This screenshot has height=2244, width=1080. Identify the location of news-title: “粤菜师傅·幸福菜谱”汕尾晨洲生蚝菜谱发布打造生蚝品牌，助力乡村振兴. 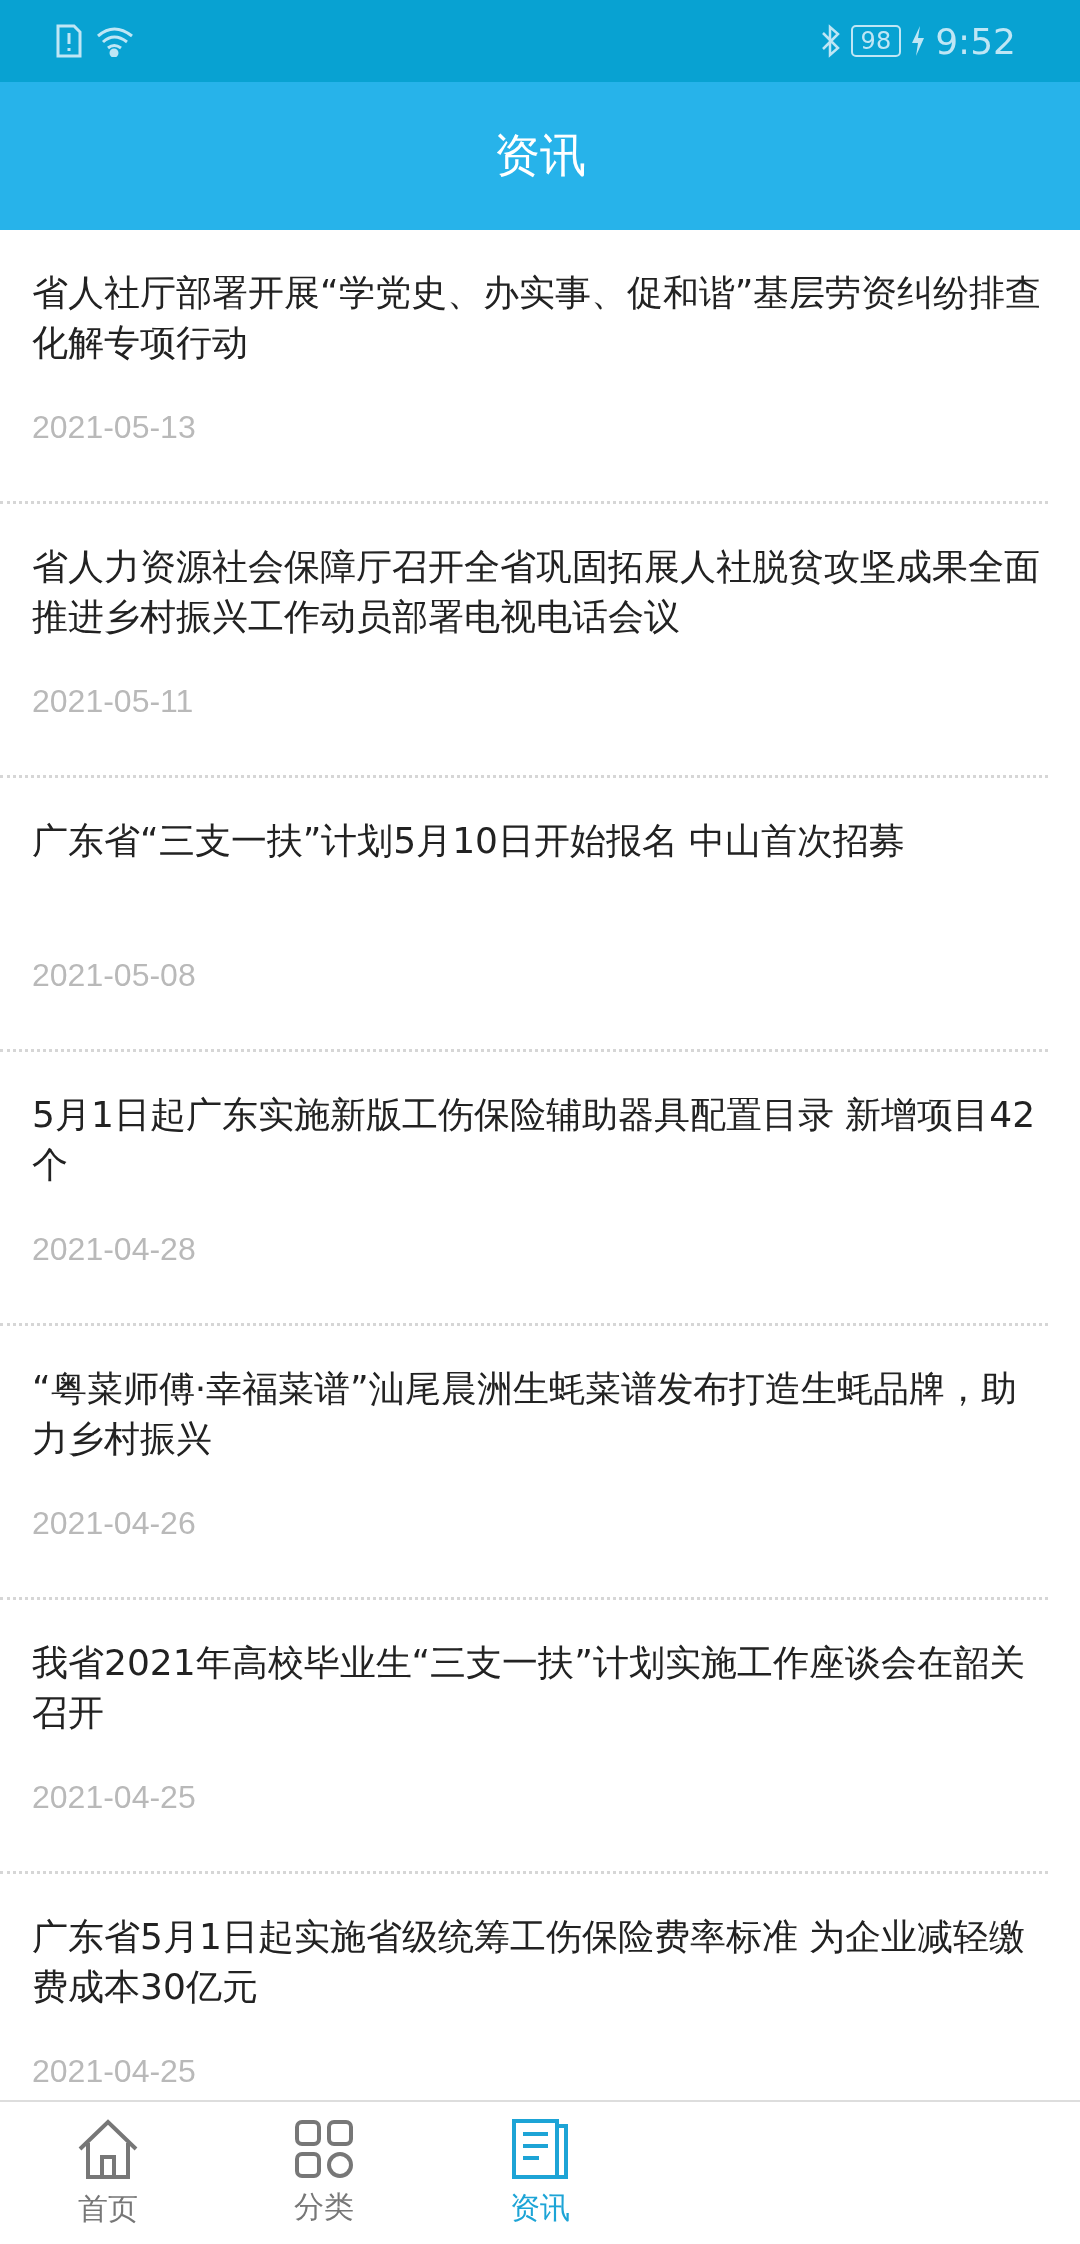
(540, 1414).